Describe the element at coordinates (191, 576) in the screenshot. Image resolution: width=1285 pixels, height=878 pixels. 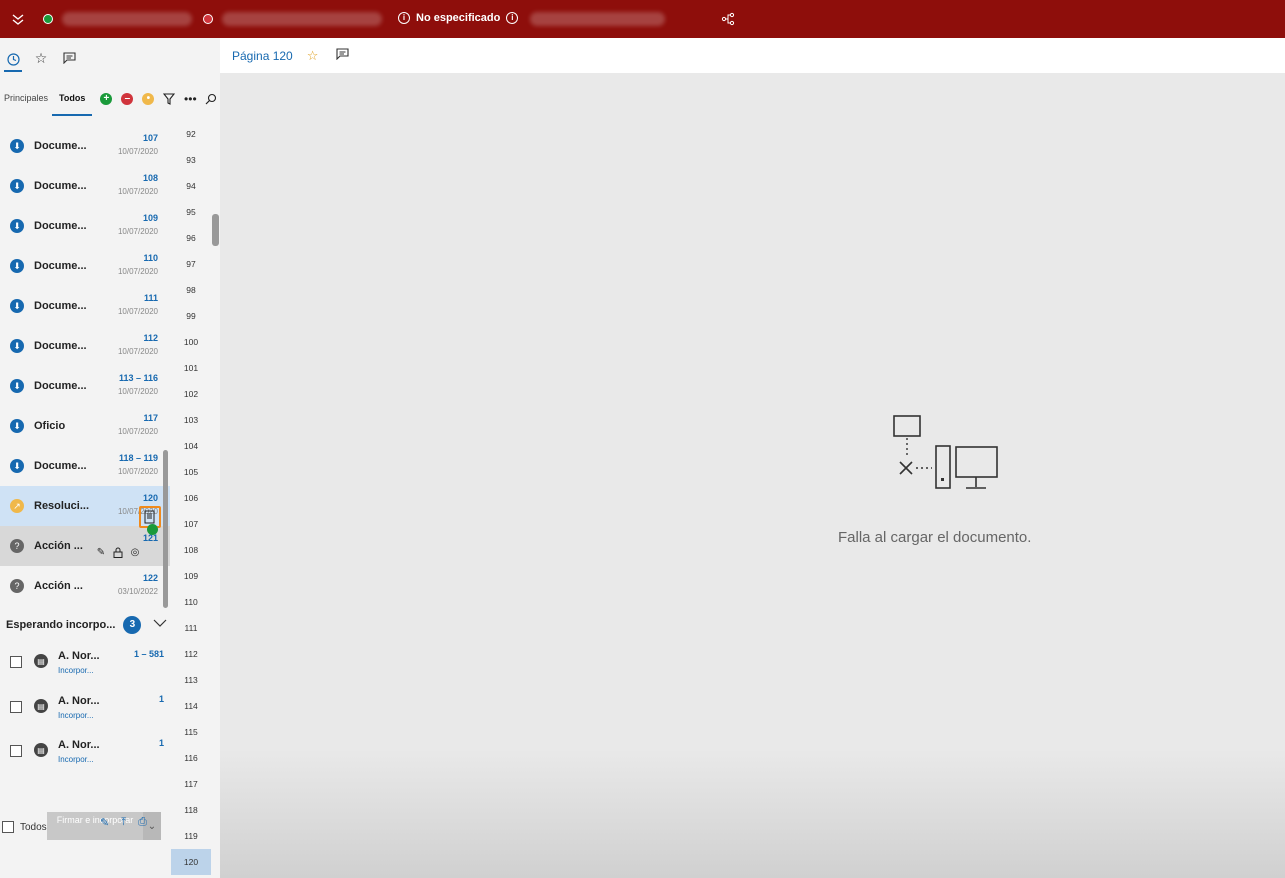
I see `page-thumbnail: 109` at that location.